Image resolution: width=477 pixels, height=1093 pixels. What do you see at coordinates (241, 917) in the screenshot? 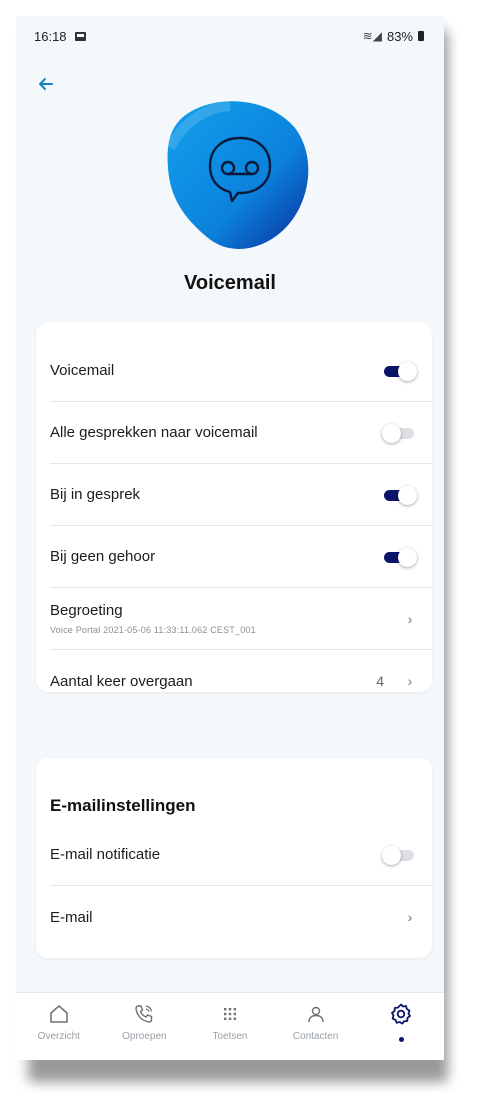
I see `email-row: E-mail ›` at bounding box center [241, 917].